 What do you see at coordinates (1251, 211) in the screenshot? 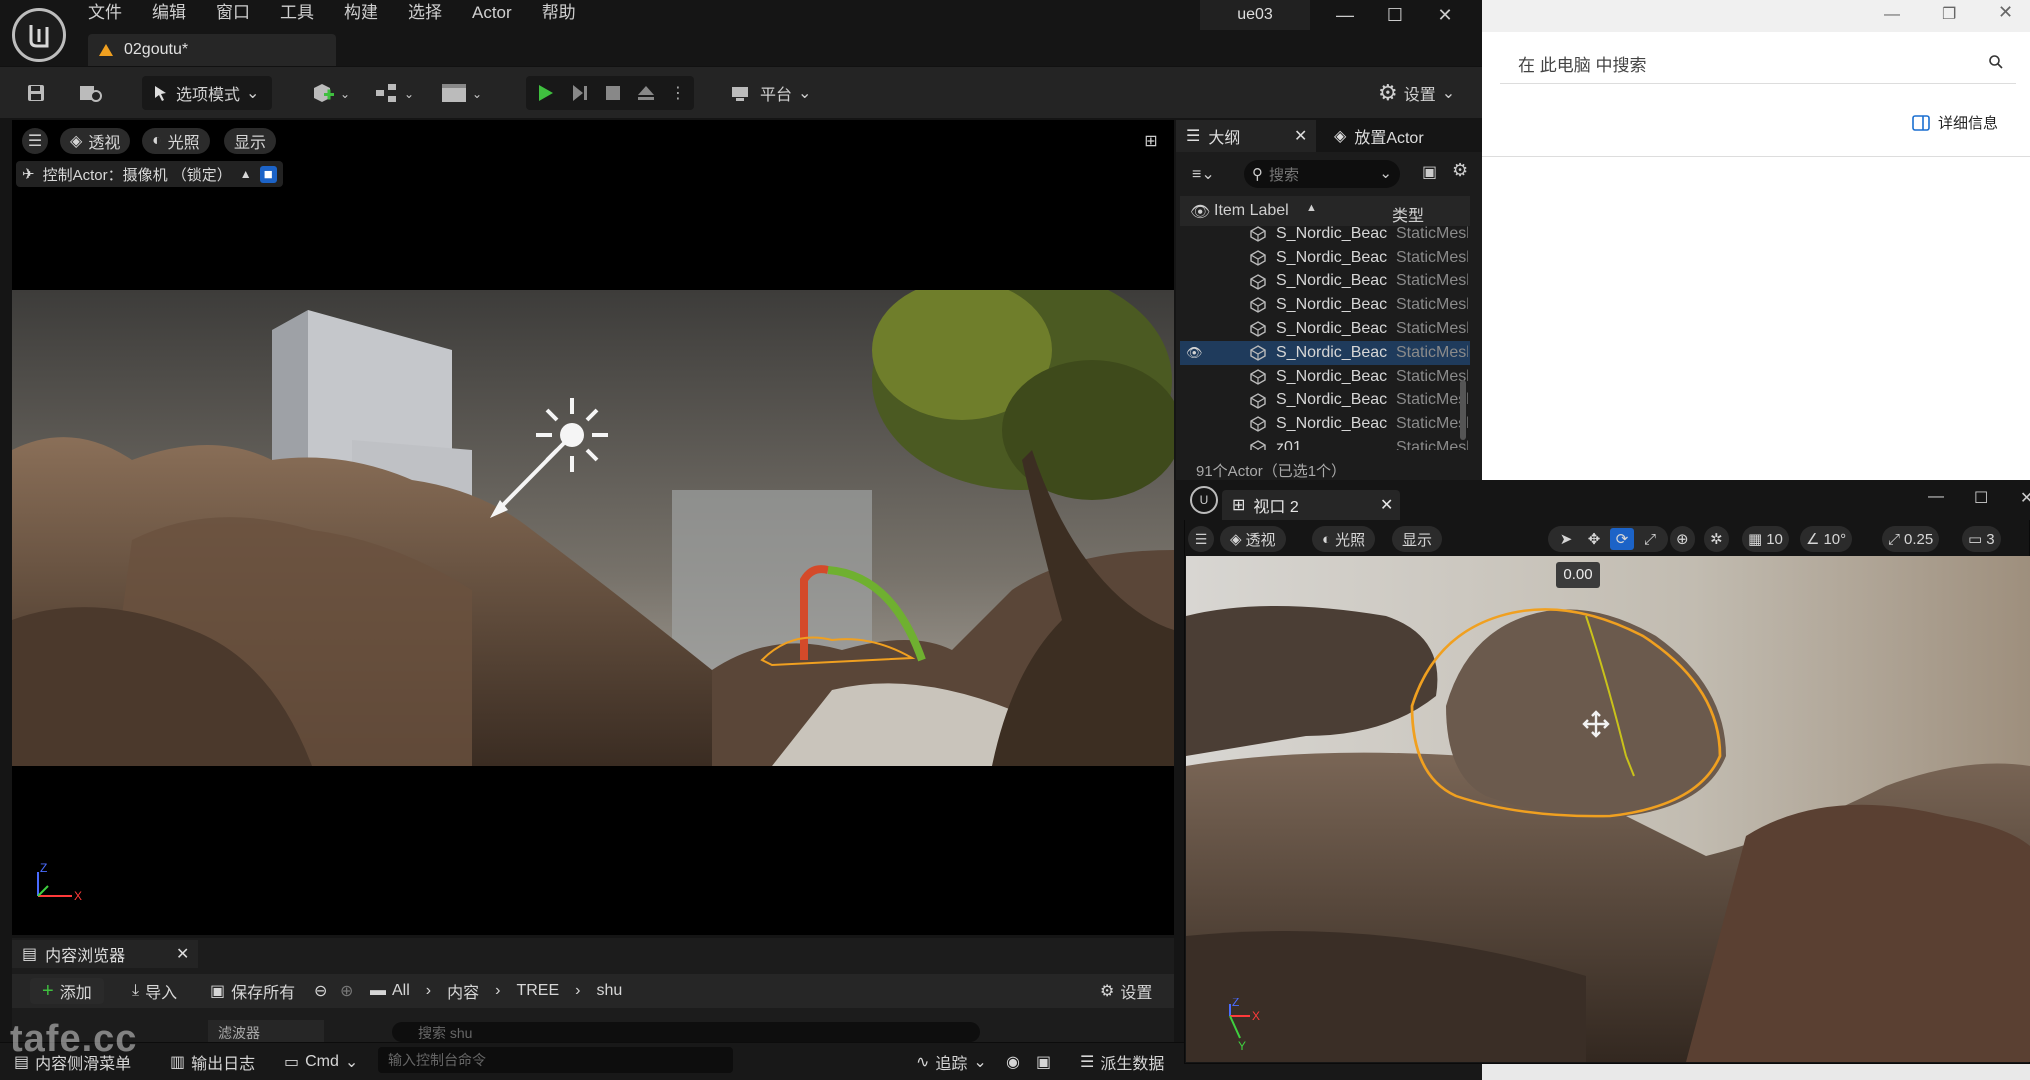
I see `col-item-label: Item Label` at bounding box center [1251, 211].